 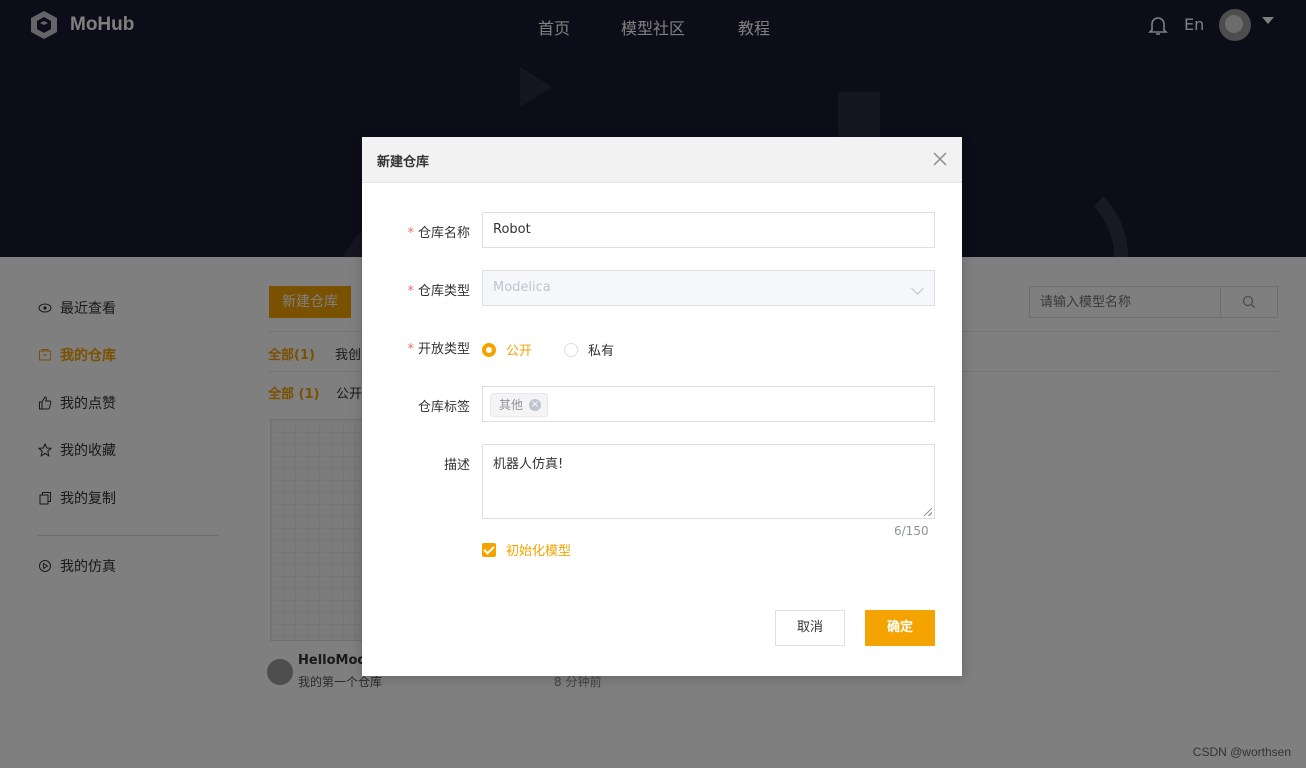 I want to click on checkbox-checked-icon, so click(x=489, y=549).